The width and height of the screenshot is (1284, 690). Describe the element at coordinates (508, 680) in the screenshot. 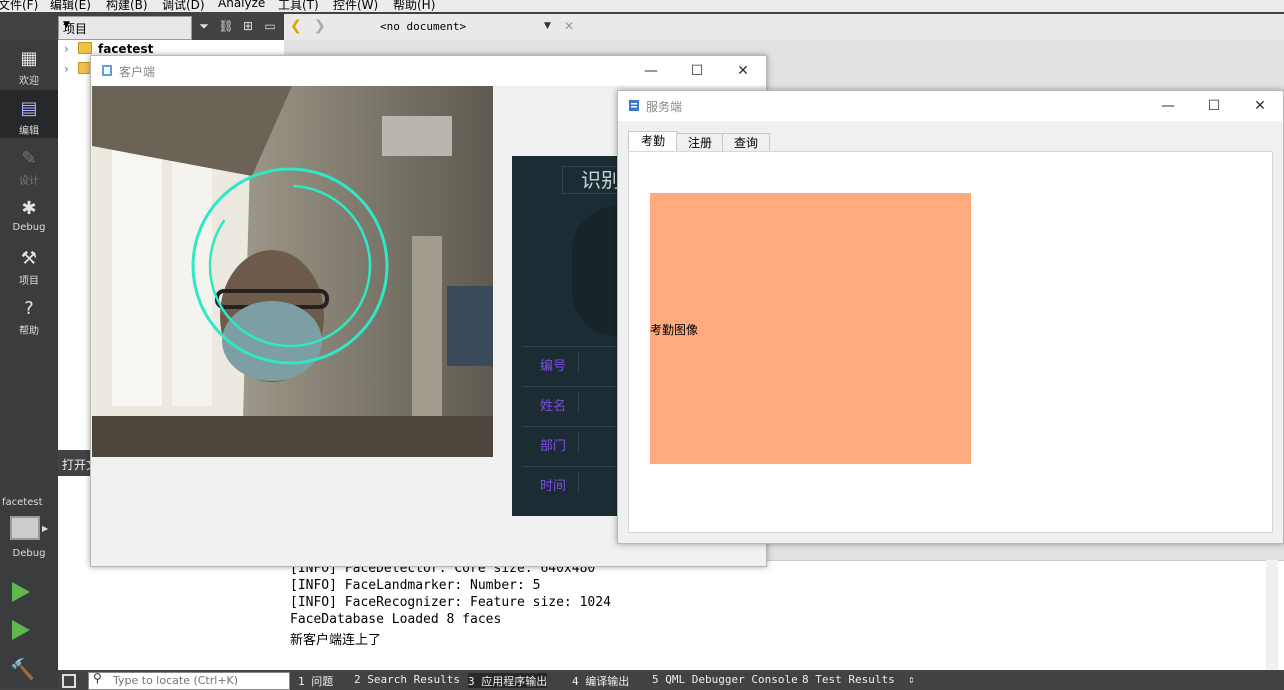

I see `tab-application-output: 3 应用程序输出` at that location.